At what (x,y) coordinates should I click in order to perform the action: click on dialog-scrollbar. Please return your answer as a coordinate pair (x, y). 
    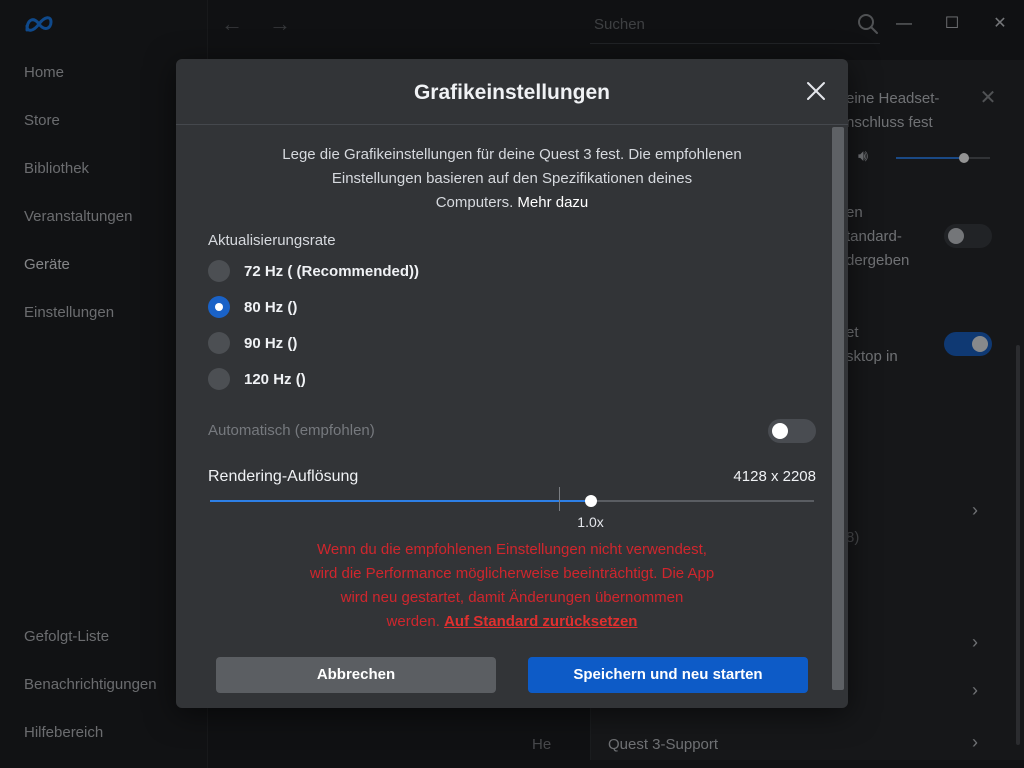
    Looking at the image, I should click on (838, 408).